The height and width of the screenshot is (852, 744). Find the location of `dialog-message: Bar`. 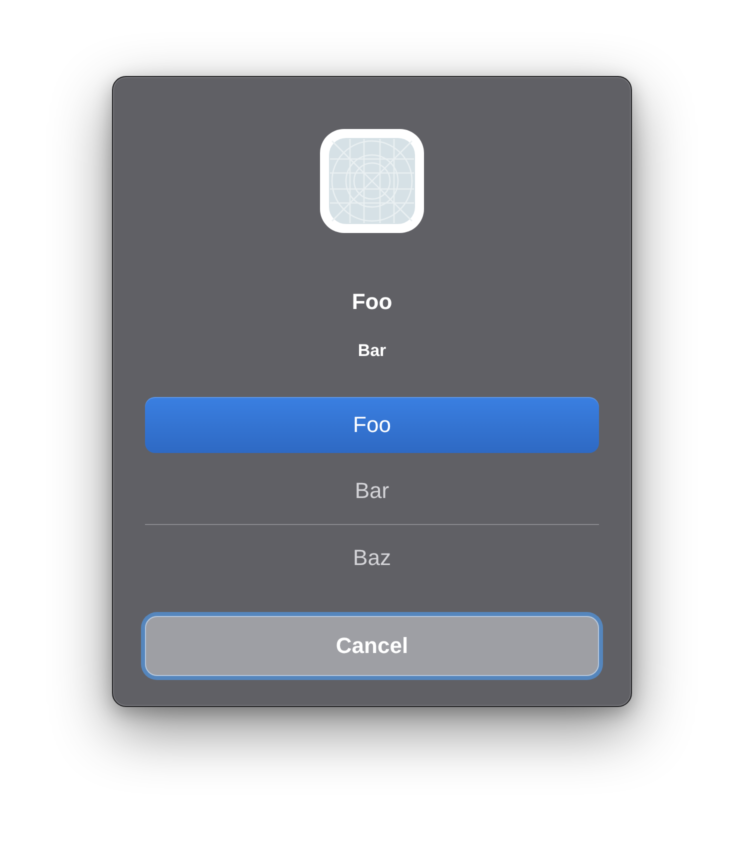

dialog-message: Bar is located at coordinates (372, 351).